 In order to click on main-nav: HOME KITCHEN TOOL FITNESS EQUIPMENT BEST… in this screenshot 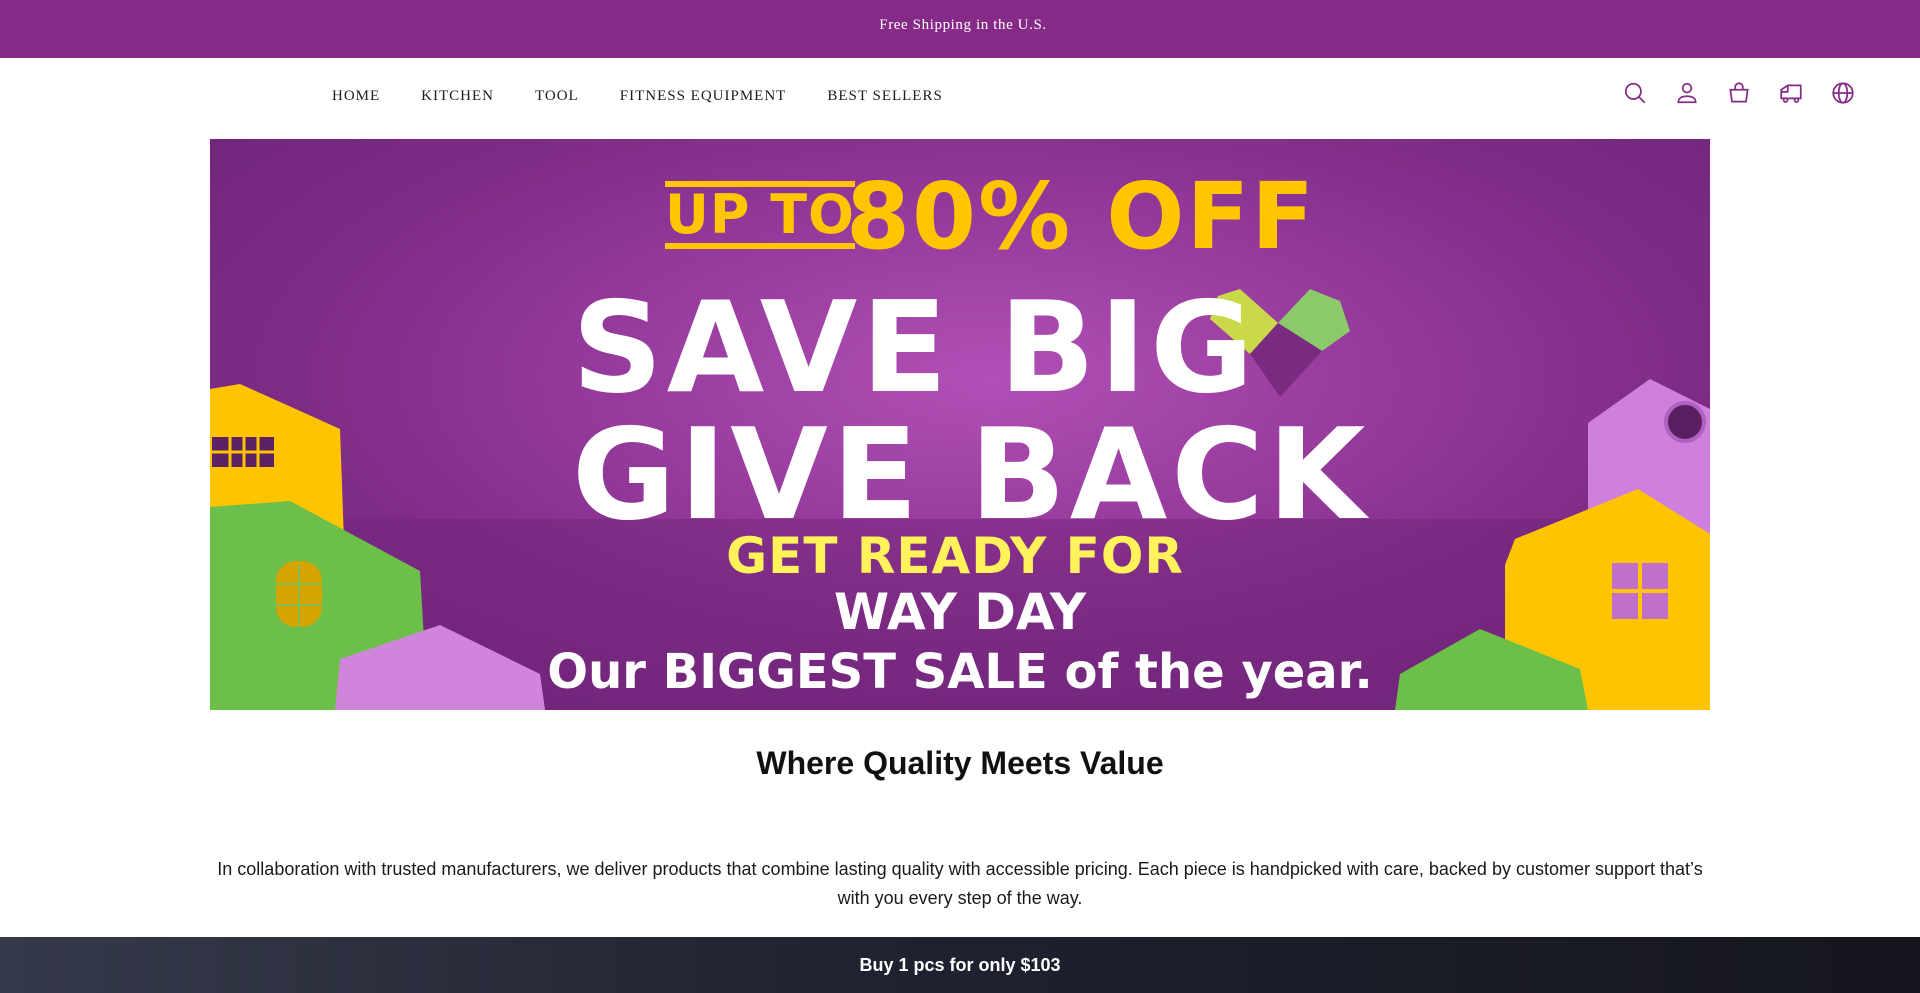, I will do `click(658, 96)`.